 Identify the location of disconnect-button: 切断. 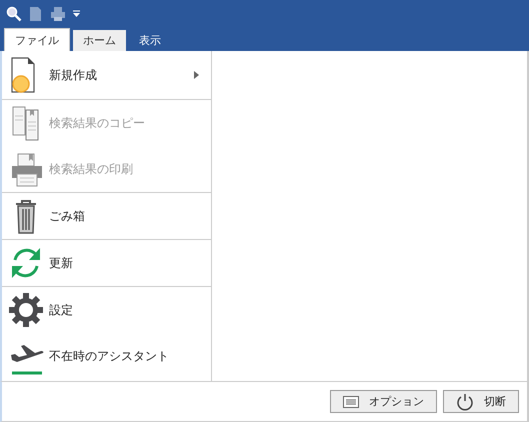
(481, 401).